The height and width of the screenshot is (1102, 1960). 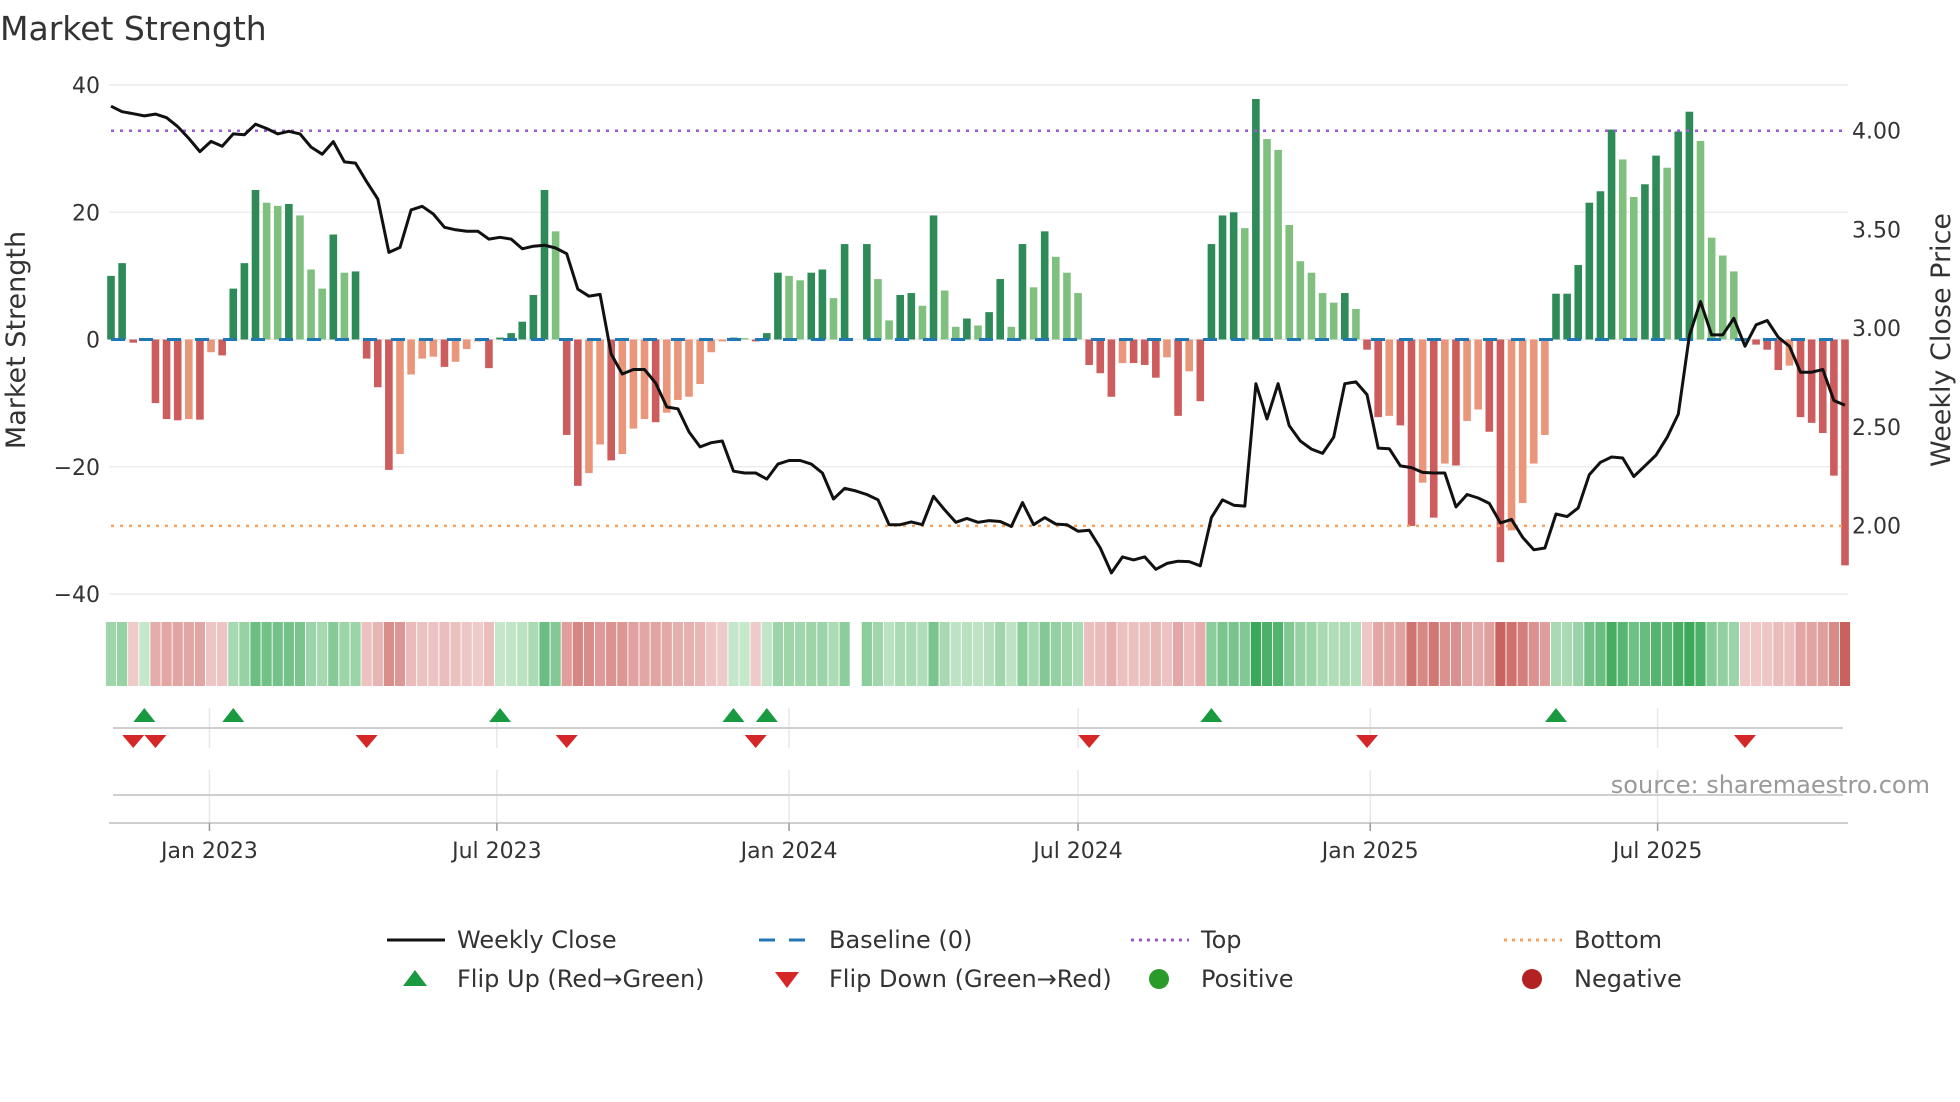 What do you see at coordinates (1247, 979) in the screenshot?
I see `legend-label: Positive` at bounding box center [1247, 979].